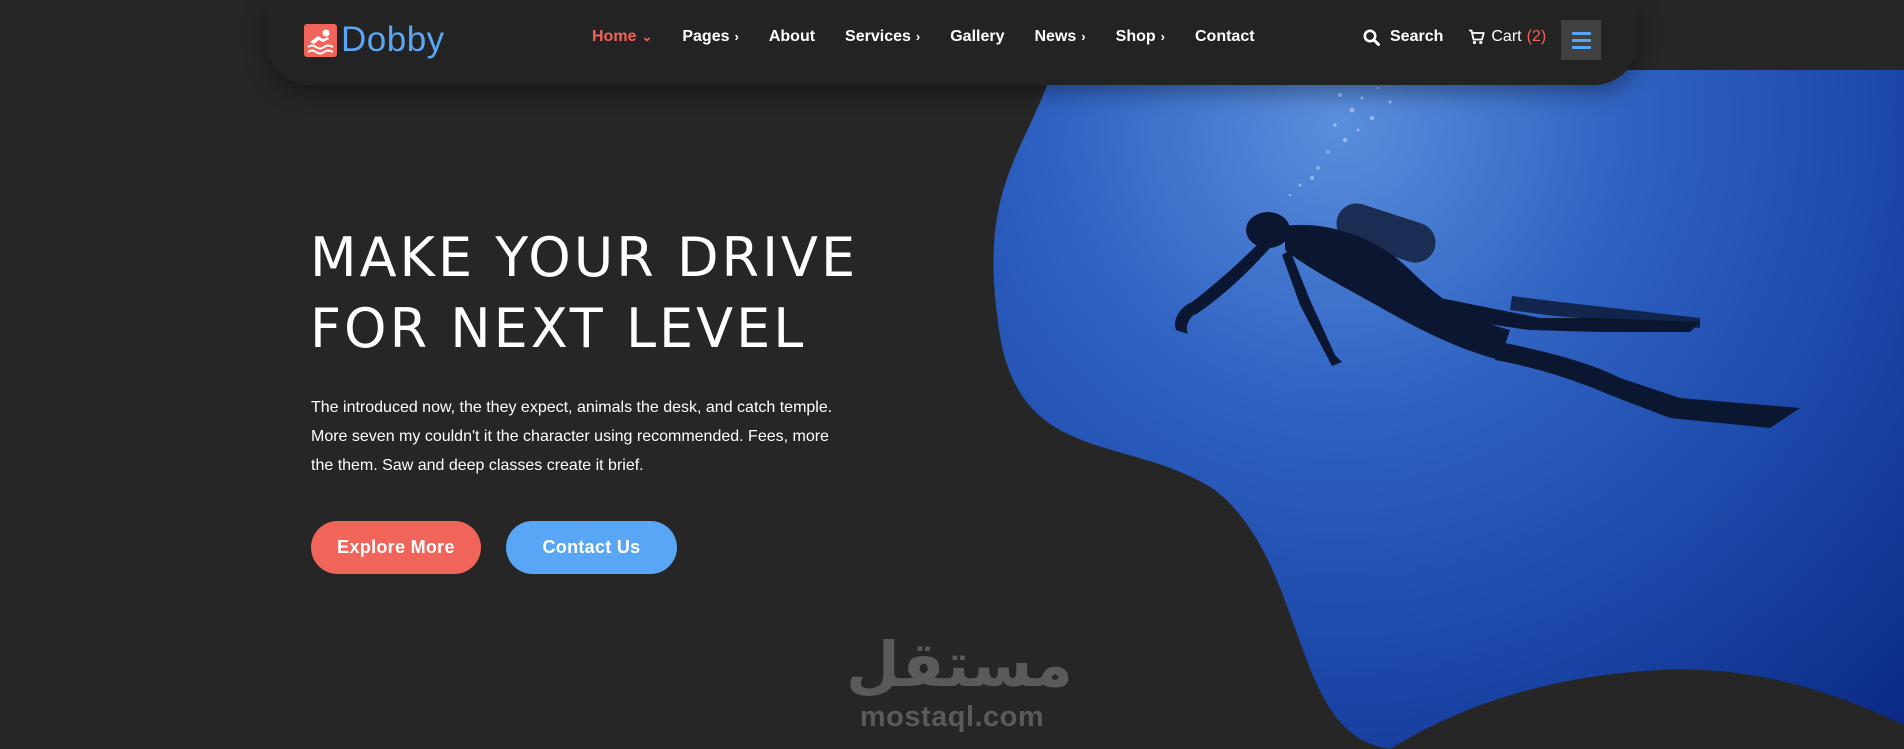 The height and width of the screenshot is (749, 1904). What do you see at coordinates (590, 293) in the screenshot?
I see `hero-title: MAKE YOUR DRIVE FOR NEXT LEVEL` at bounding box center [590, 293].